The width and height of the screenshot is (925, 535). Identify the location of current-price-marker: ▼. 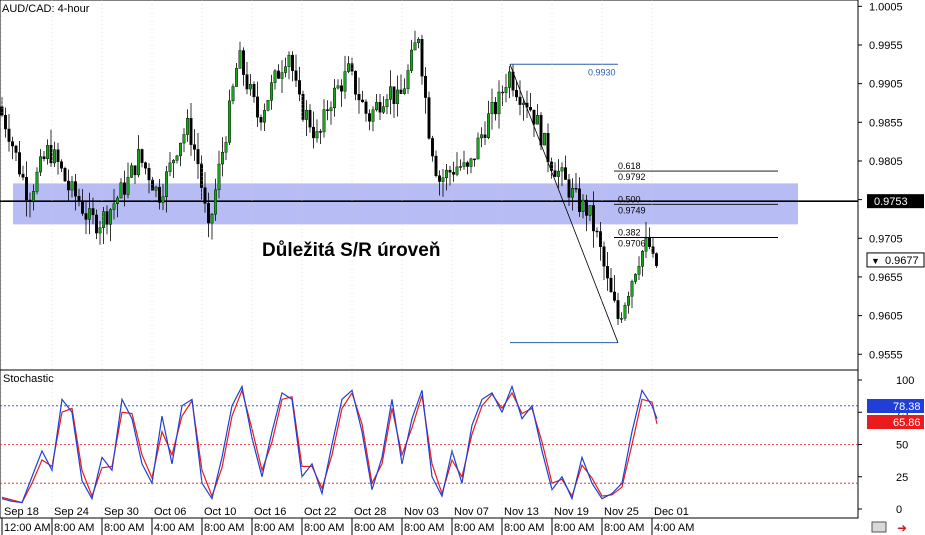
(875, 261).